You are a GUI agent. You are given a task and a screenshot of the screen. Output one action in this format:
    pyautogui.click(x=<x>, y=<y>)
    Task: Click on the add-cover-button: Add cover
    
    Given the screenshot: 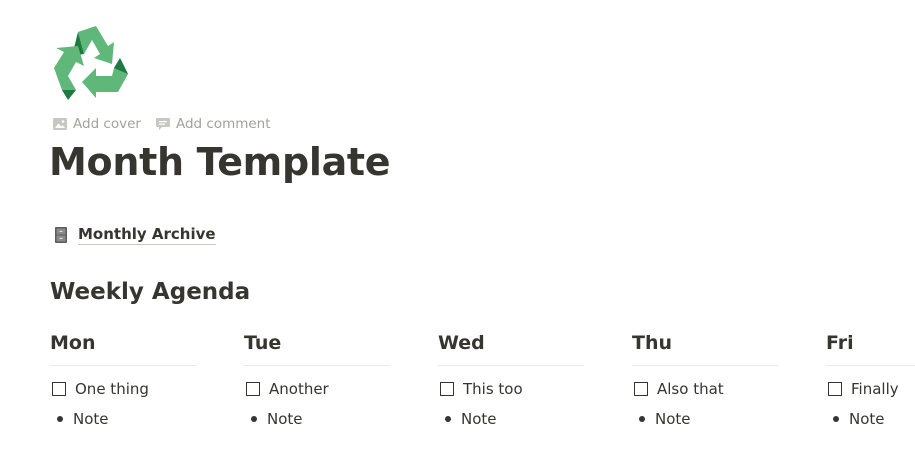 What is the action you would take?
    pyautogui.click(x=96, y=124)
    